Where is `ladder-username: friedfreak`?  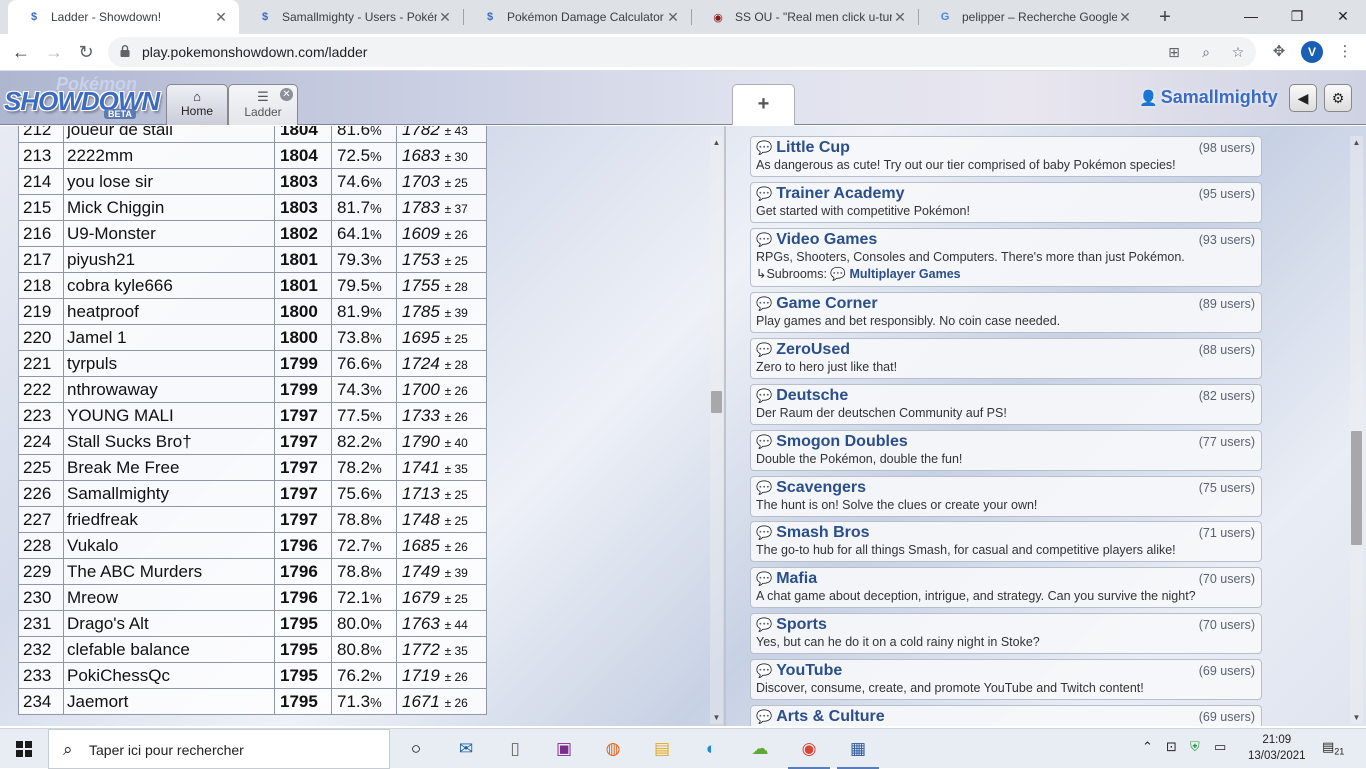 ladder-username: friedfreak is located at coordinates (169, 519).